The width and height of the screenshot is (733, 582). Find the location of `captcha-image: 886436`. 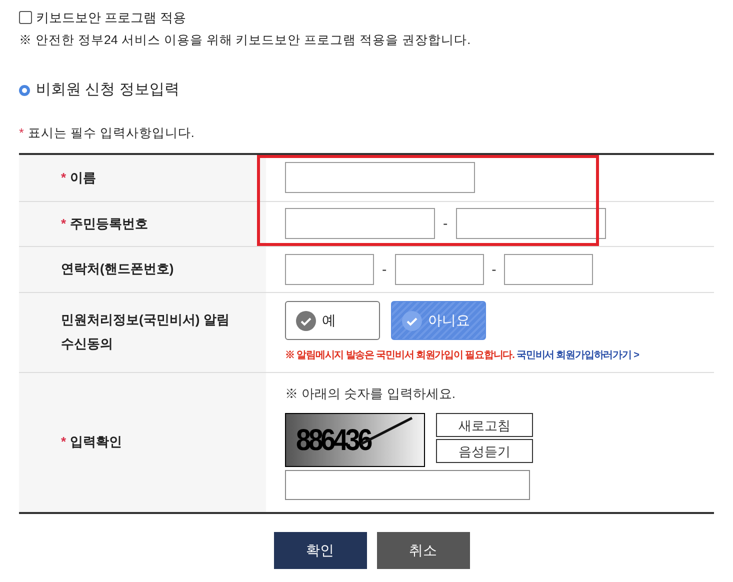

captcha-image: 886436 is located at coordinates (355, 440).